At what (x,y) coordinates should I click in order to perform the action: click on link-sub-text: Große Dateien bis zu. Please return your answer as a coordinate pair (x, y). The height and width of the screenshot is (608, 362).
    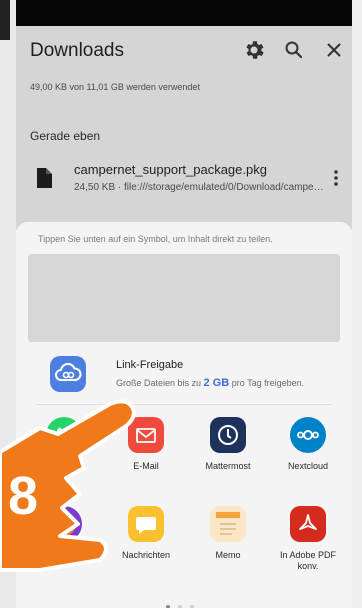
    Looking at the image, I should click on (160, 383).